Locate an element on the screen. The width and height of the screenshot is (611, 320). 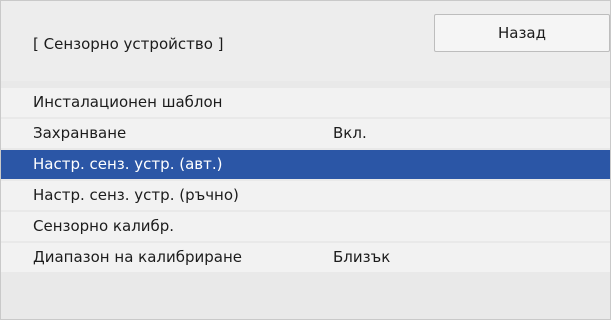
menu-item-sensor-setup-manual: Настр. сенз. устр. (ръчно) is located at coordinates (305, 195).